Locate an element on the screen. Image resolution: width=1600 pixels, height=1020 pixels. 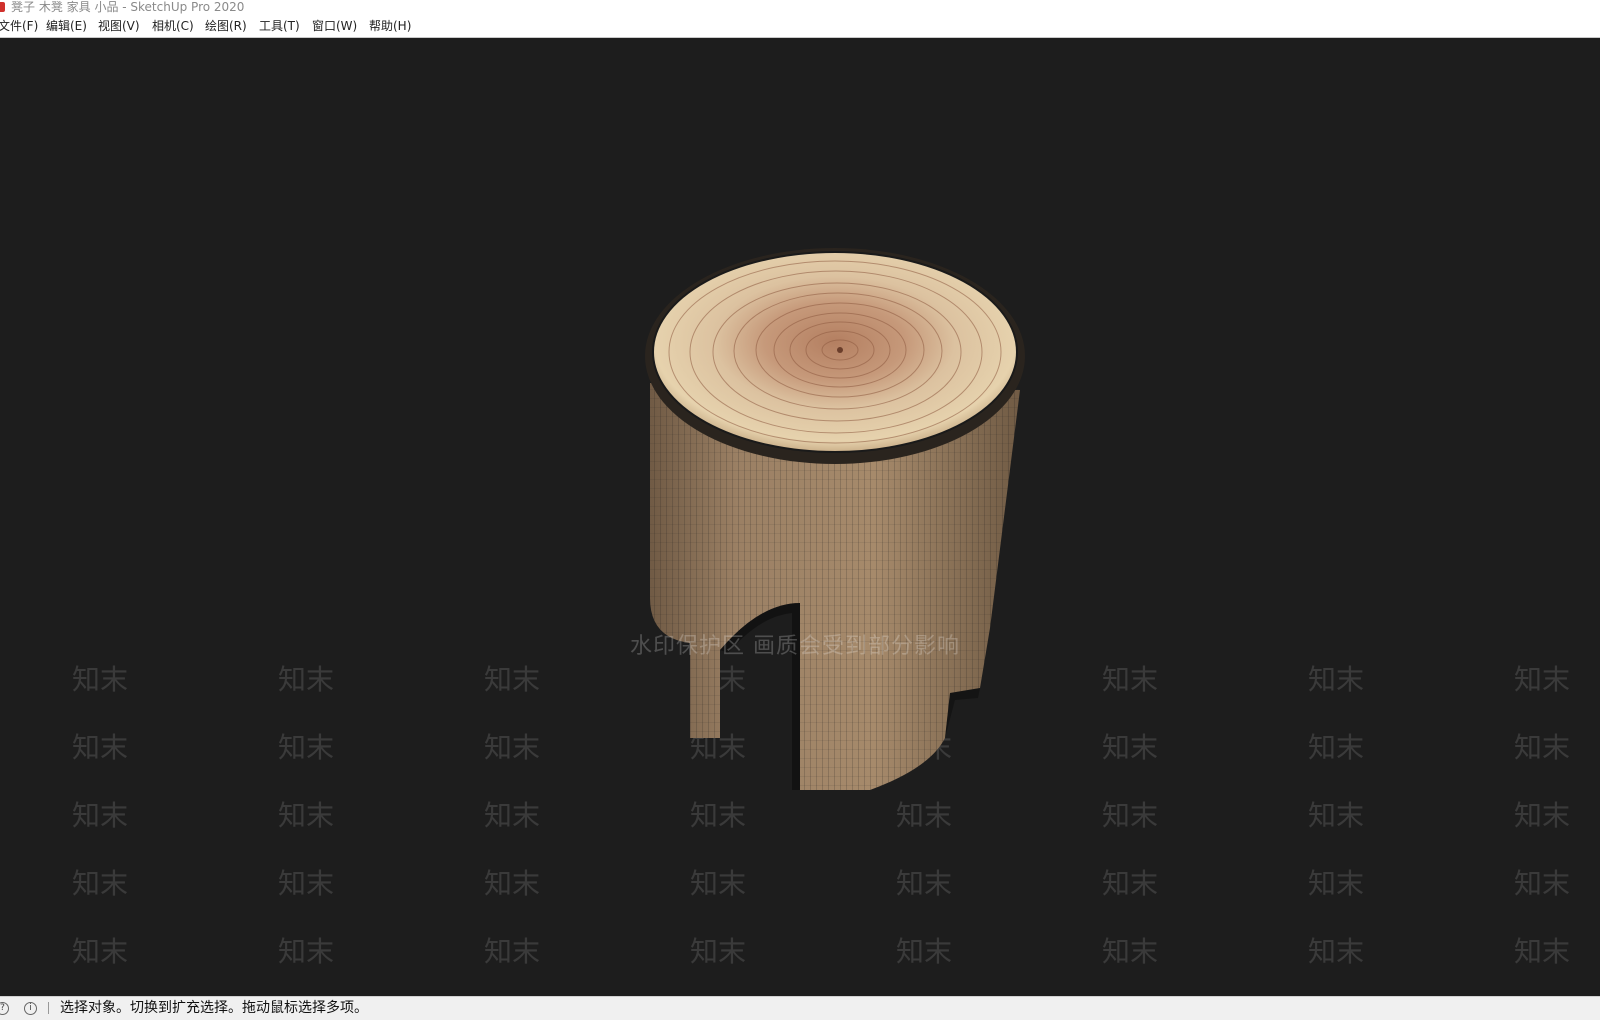
menu-file: 文件(F) is located at coordinates (19, 26).